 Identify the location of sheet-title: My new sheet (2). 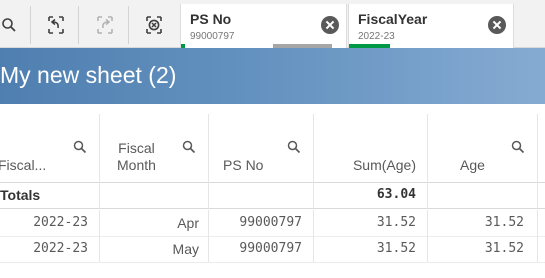
(88, 75).